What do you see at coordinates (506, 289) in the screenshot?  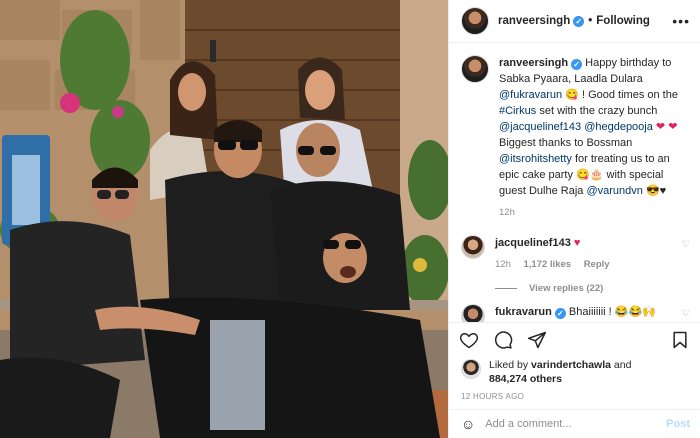 I see `replies-line` at bounding box center [506, 289].